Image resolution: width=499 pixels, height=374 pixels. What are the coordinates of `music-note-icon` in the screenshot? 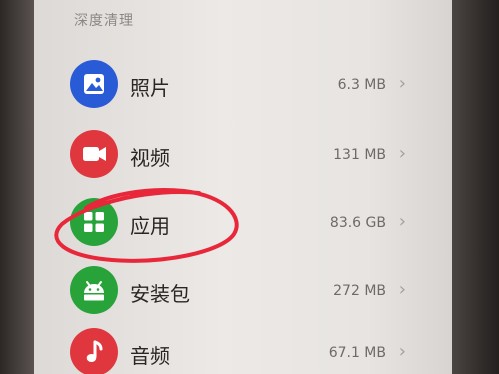 It's located at (94, 351).